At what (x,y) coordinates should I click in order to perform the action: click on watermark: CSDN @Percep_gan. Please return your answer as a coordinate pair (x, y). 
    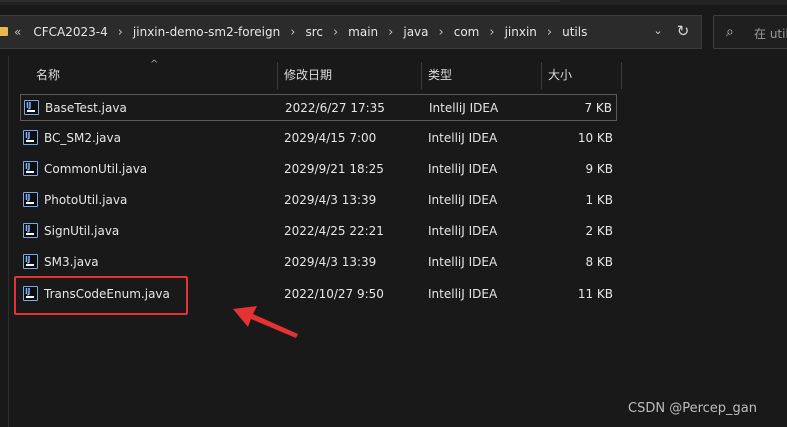
    Looking at the image, I should click on (692, 408).